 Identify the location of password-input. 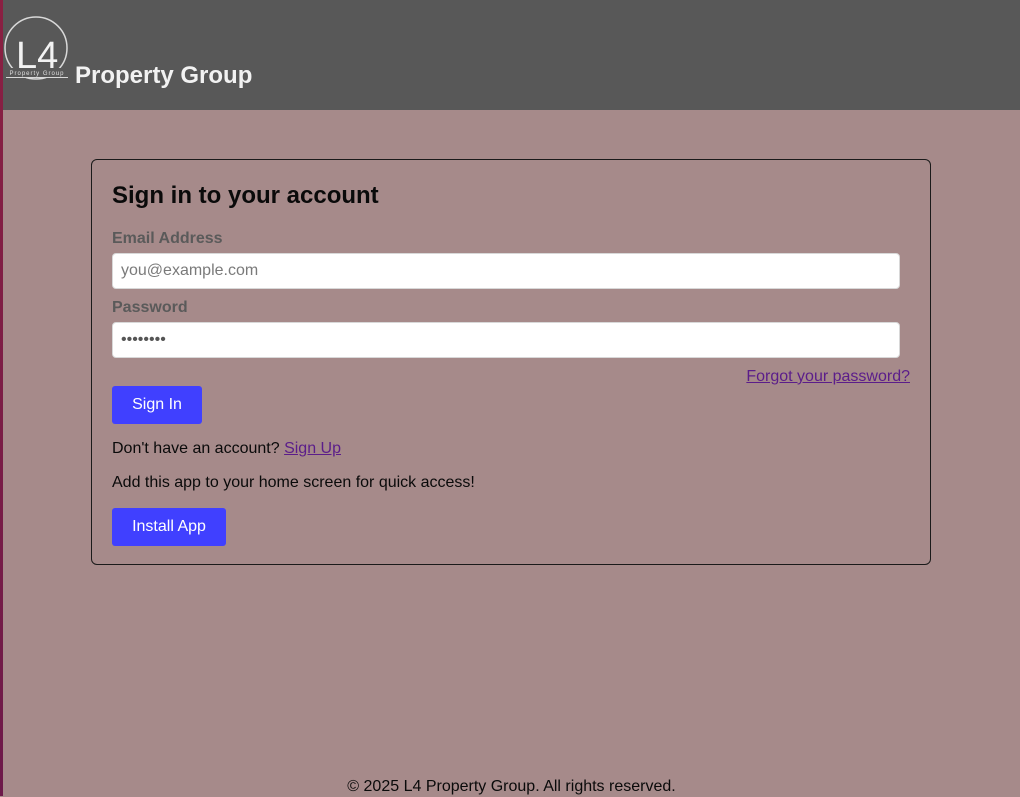
(506, 340).